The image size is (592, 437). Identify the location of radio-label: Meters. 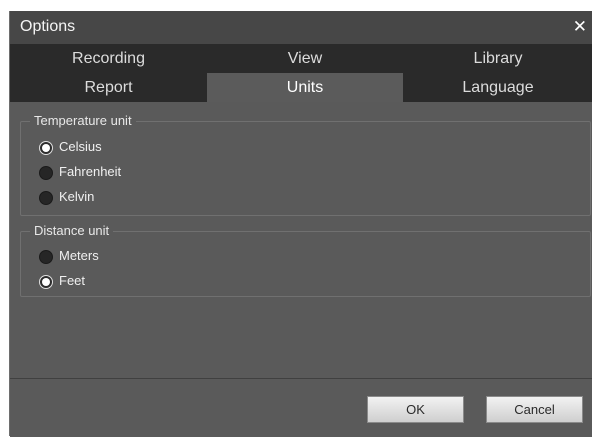
(79, 255).